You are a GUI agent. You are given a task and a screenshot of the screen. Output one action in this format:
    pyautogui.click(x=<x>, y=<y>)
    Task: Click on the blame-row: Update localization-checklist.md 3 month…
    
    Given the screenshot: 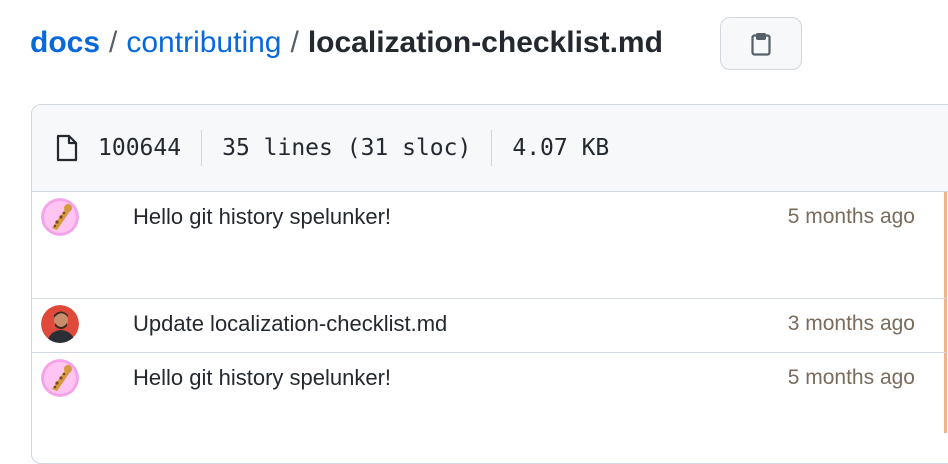 What is the action you would take?
    pyautogui.click(x=490, y=326)
    